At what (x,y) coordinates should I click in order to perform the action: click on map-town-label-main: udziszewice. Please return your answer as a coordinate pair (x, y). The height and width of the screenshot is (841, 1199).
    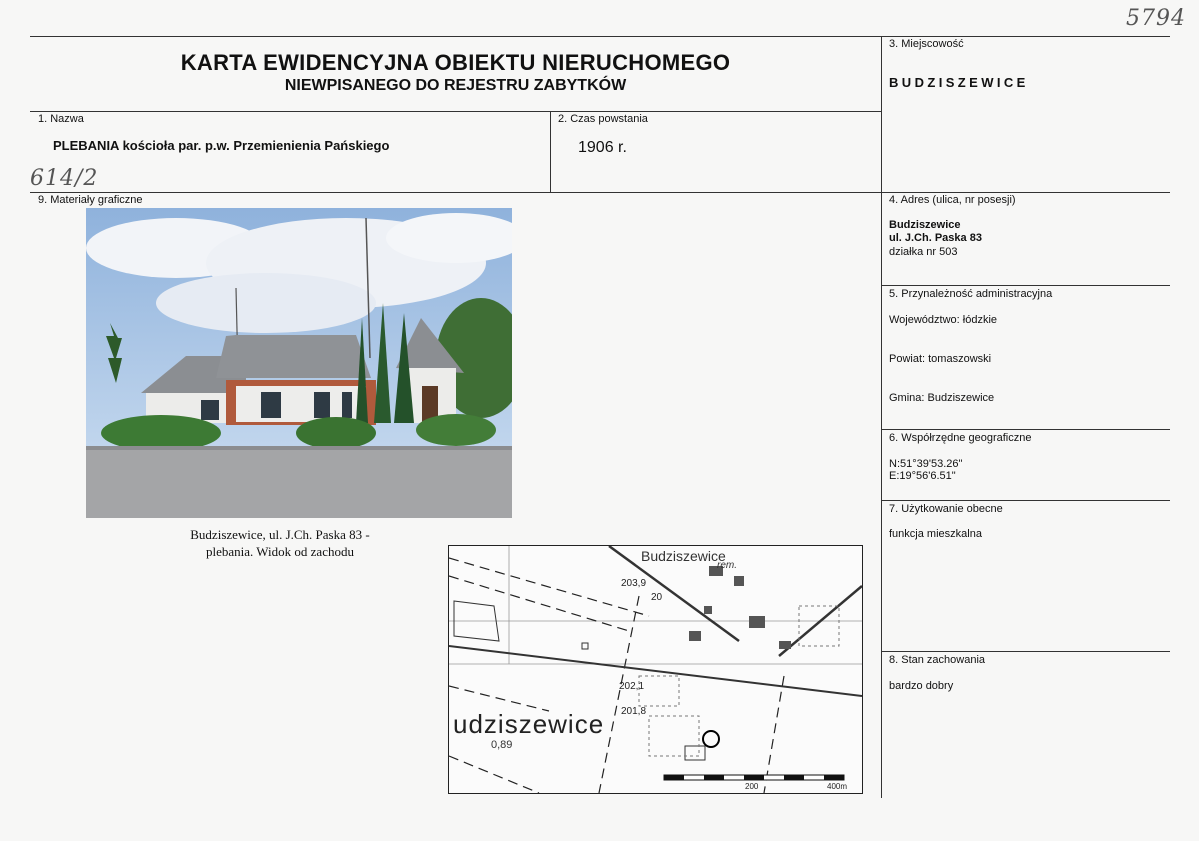
    Looking at the image, I should click on (529, 724).